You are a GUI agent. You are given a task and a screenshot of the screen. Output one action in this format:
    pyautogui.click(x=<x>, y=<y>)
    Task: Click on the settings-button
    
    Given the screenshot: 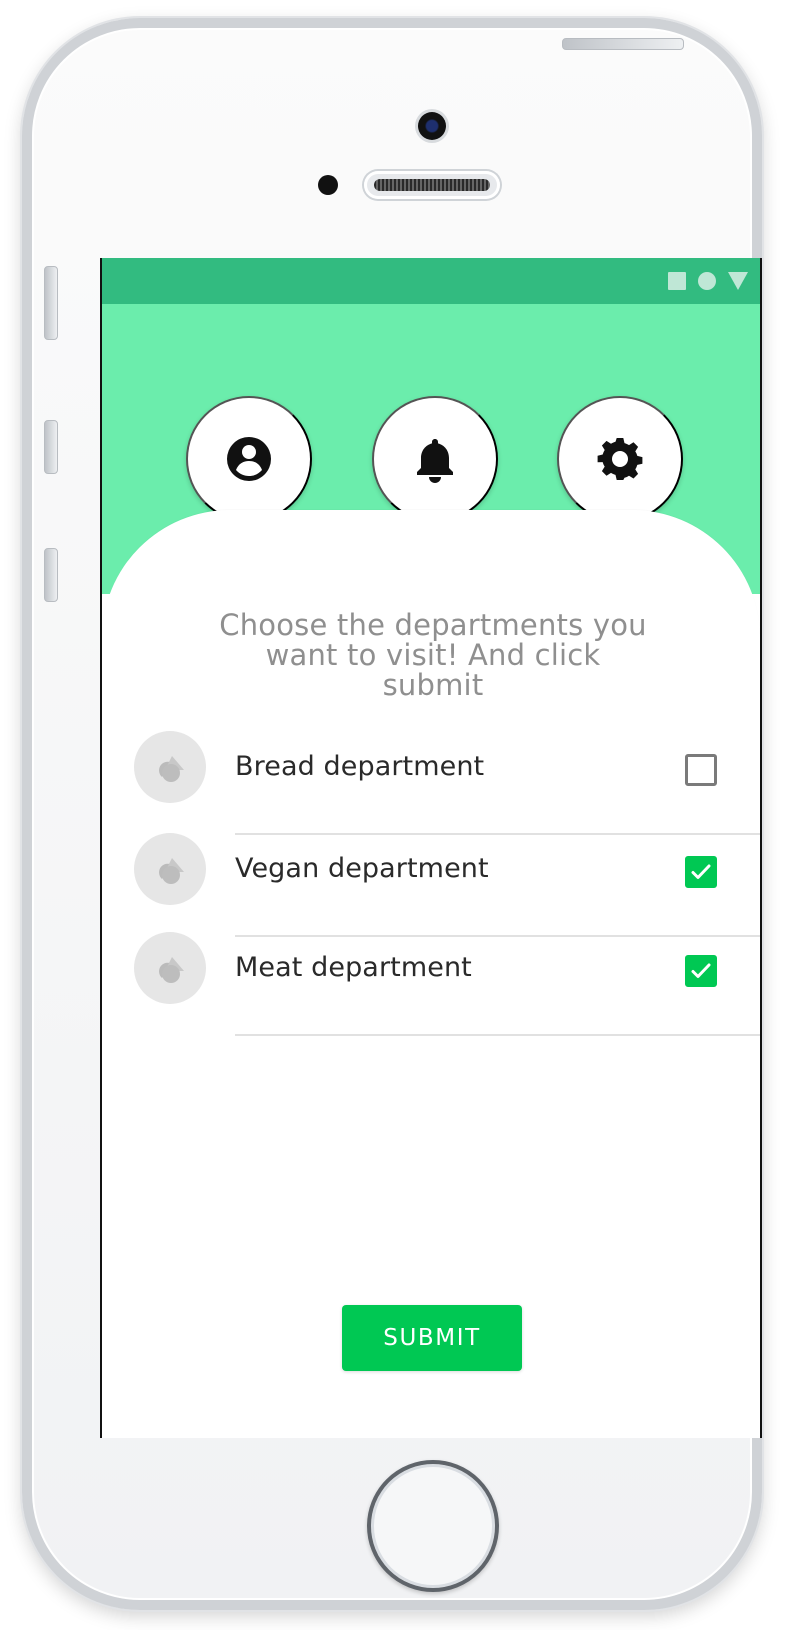 What is the action you would take?
    pyautogui.click(x=620, y=459)
    